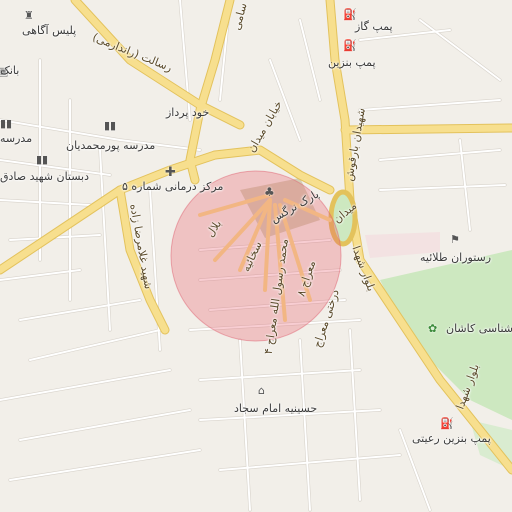 This screenshot has width=512, height=512. I want to click on poi-hosseinieh: حسینیه امام سجاد, so click(275, 408).